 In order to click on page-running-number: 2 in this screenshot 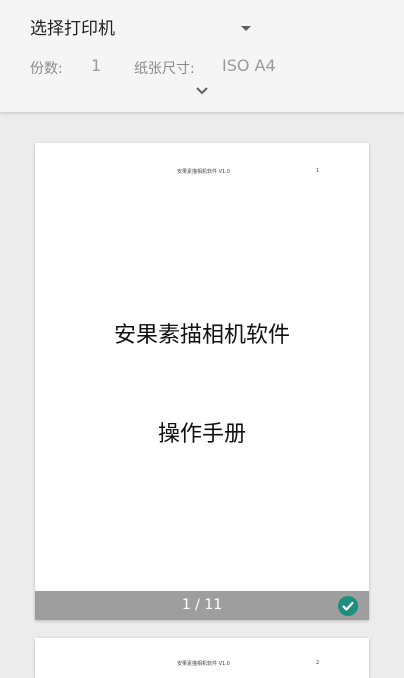, I will do `click(318, 663)`.